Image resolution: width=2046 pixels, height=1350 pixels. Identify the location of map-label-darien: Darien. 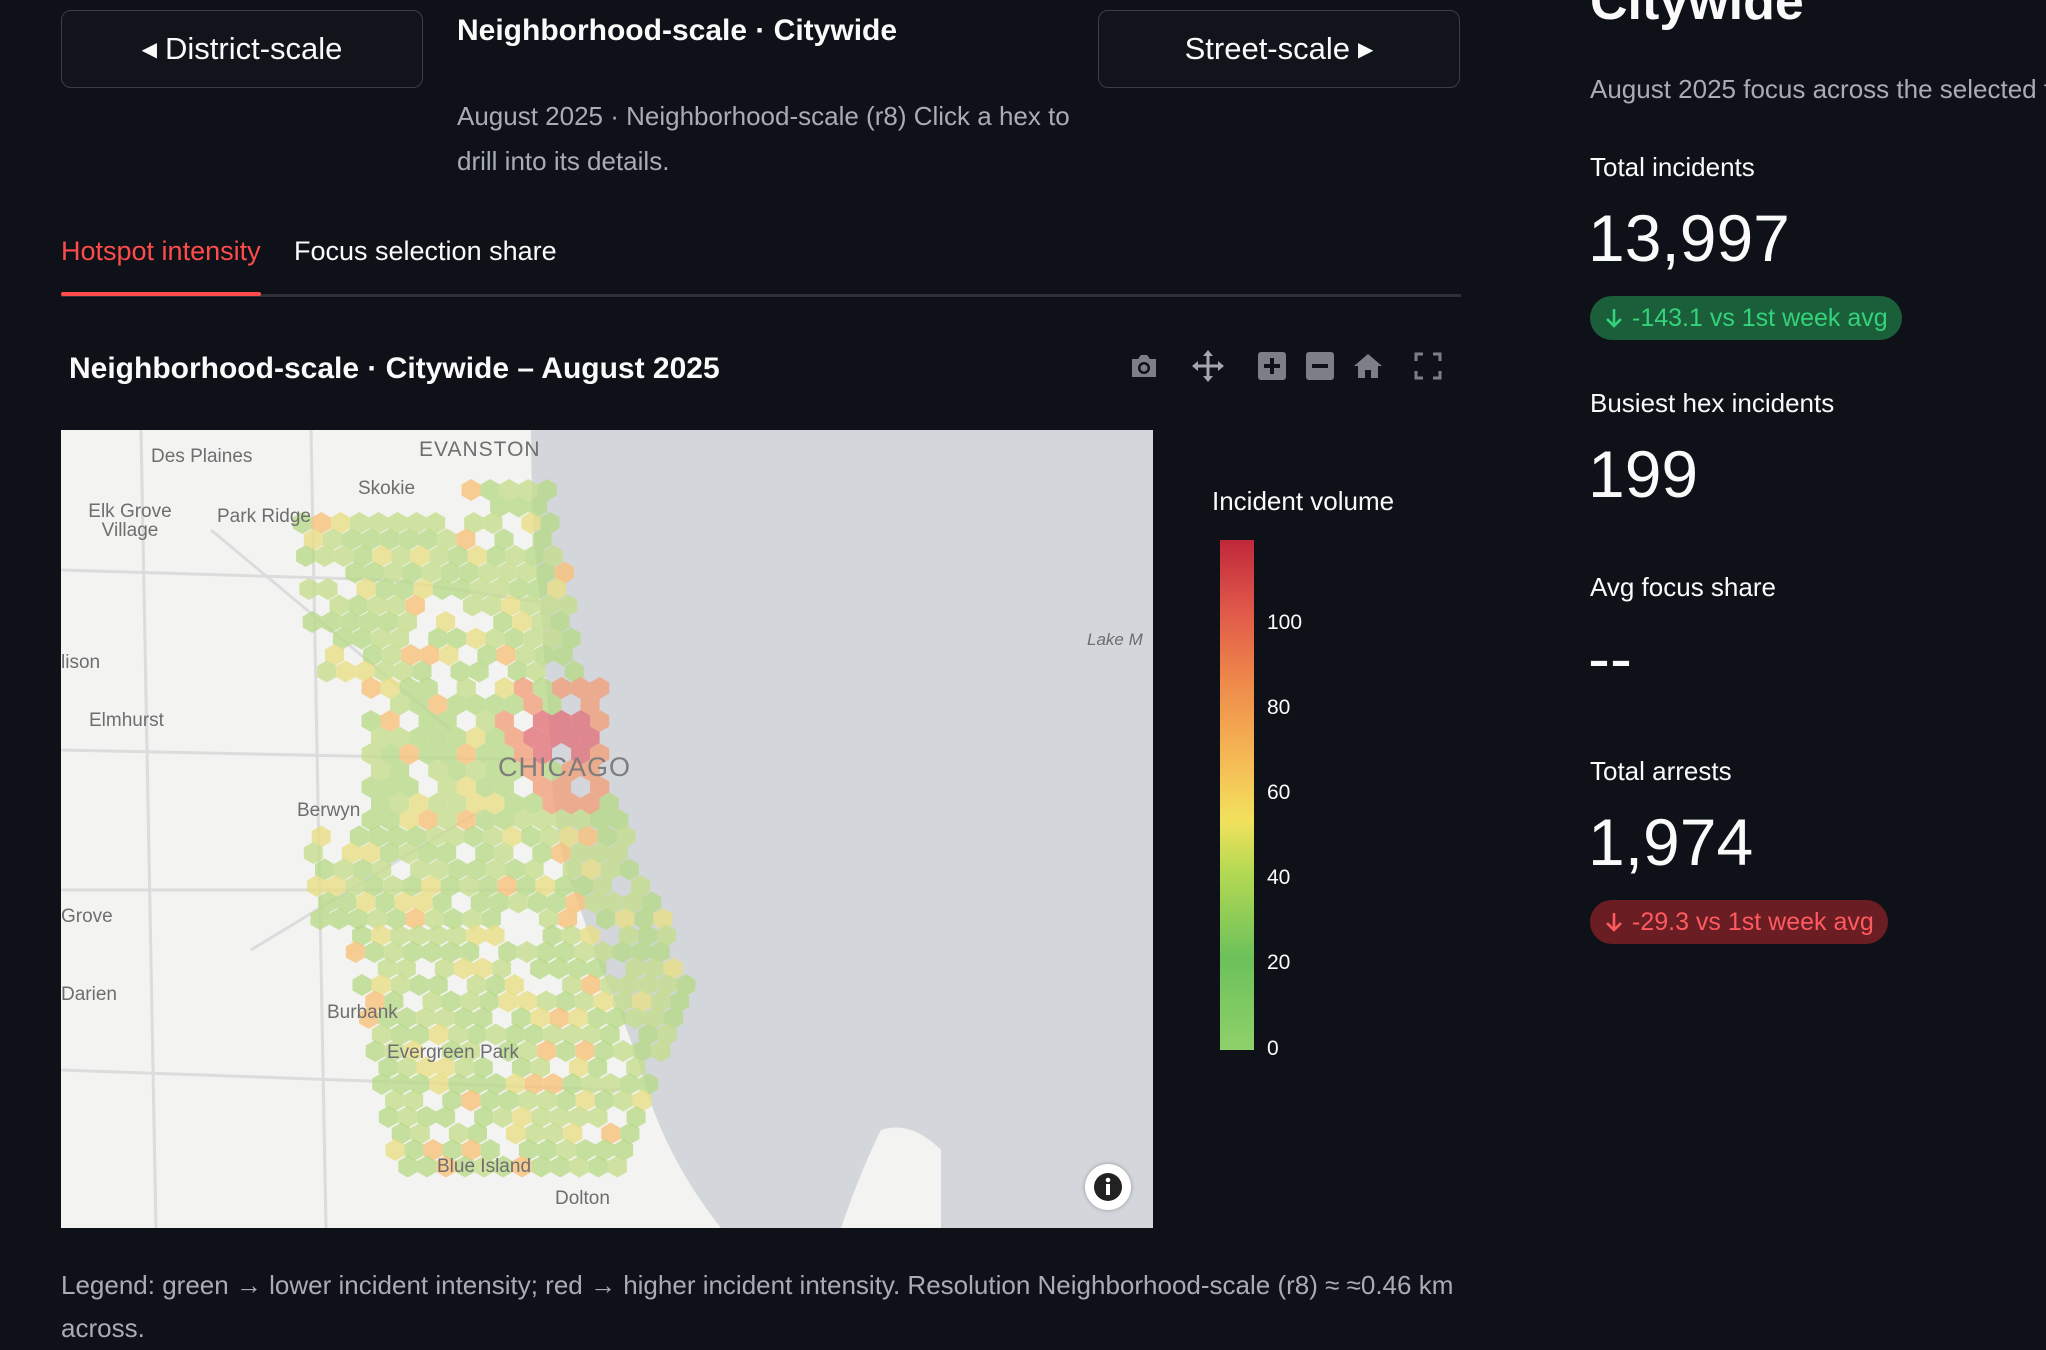
(89, 994).